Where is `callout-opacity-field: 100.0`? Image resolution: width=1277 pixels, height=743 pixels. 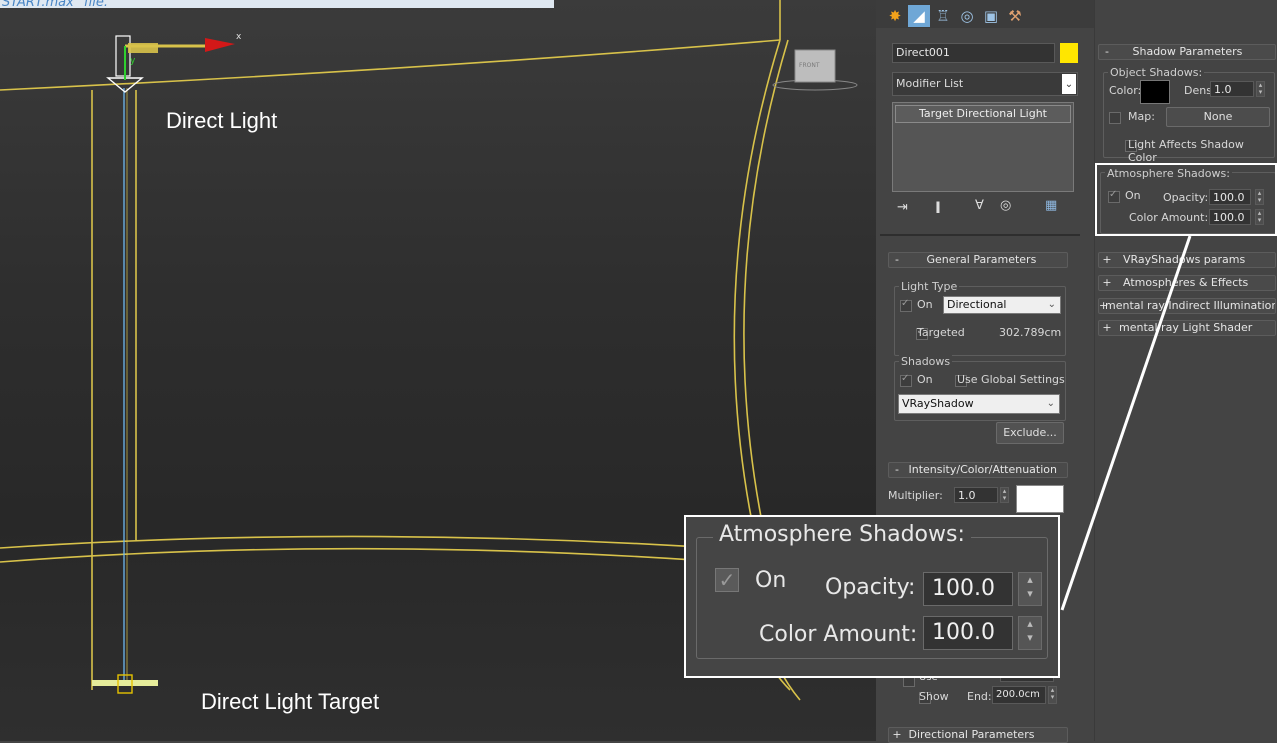
callout-opacity-field: 100.0 is located at coordinates (968, 589).